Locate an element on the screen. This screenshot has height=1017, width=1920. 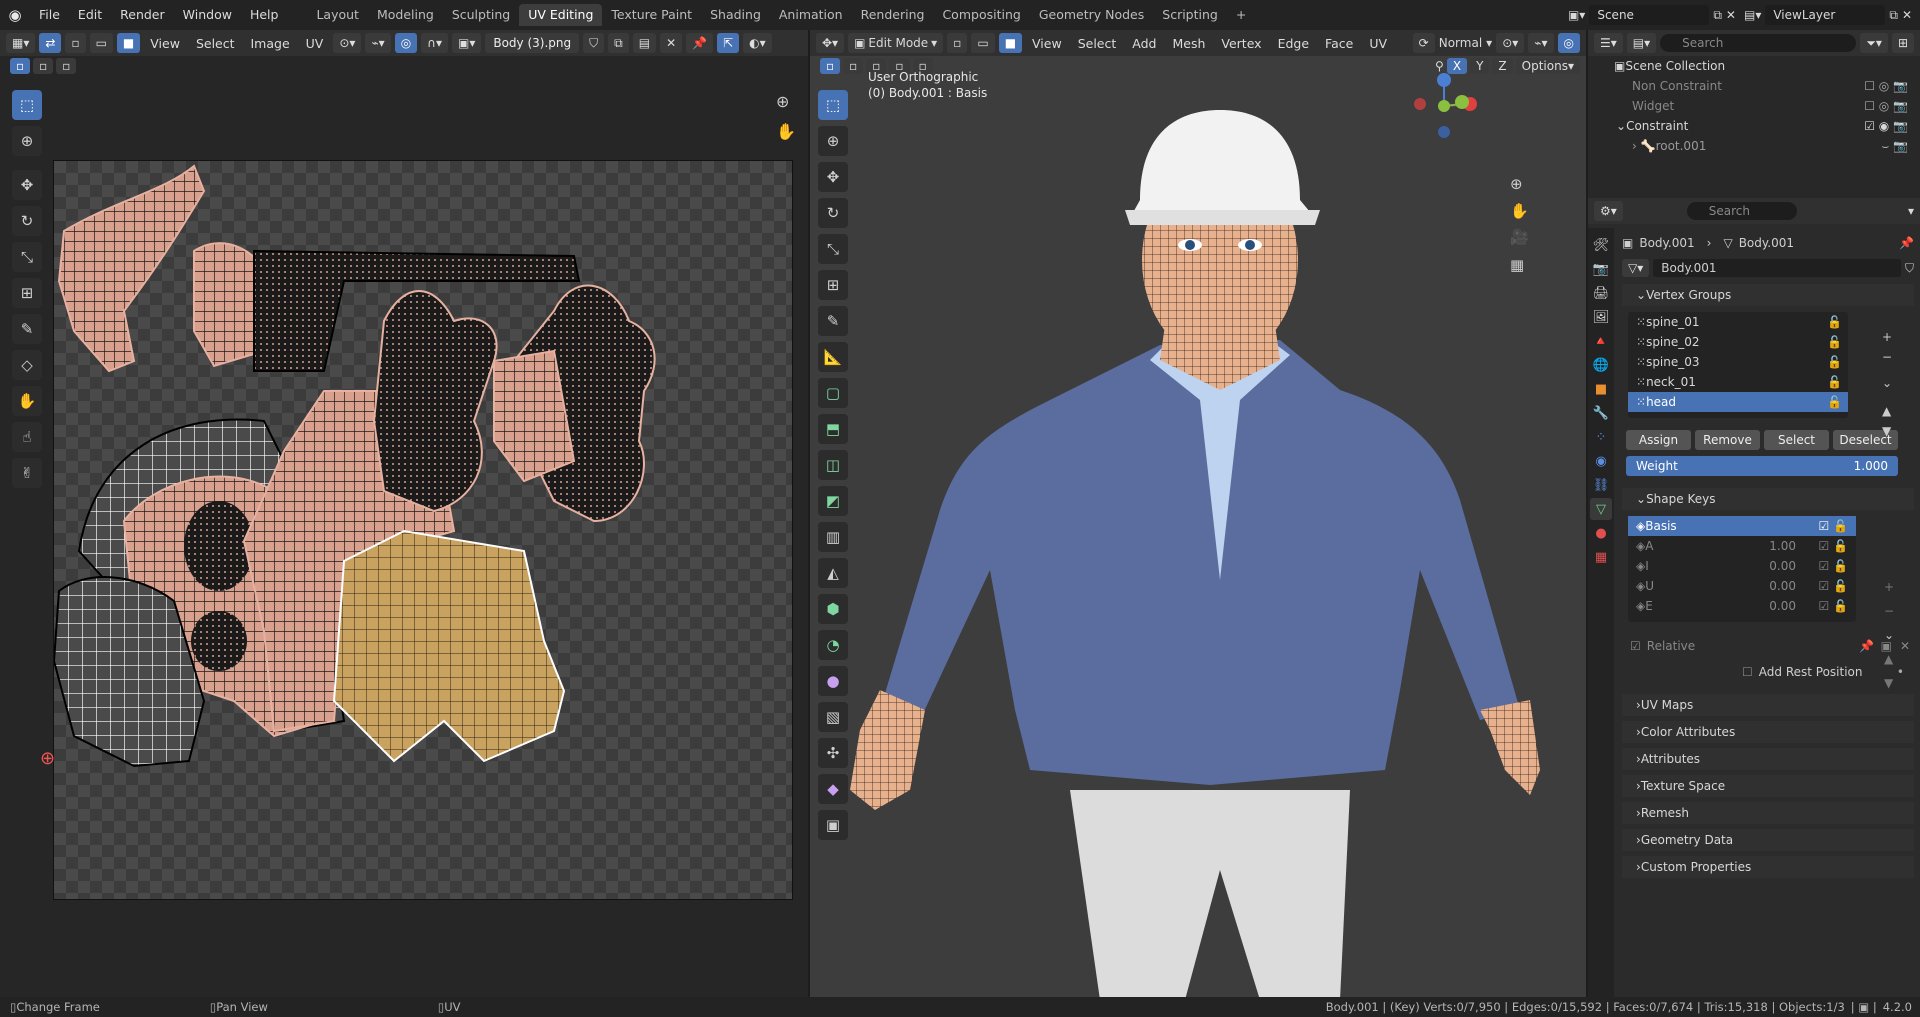
move-tool-icon: ✥ is located at coordinates (27, 185).